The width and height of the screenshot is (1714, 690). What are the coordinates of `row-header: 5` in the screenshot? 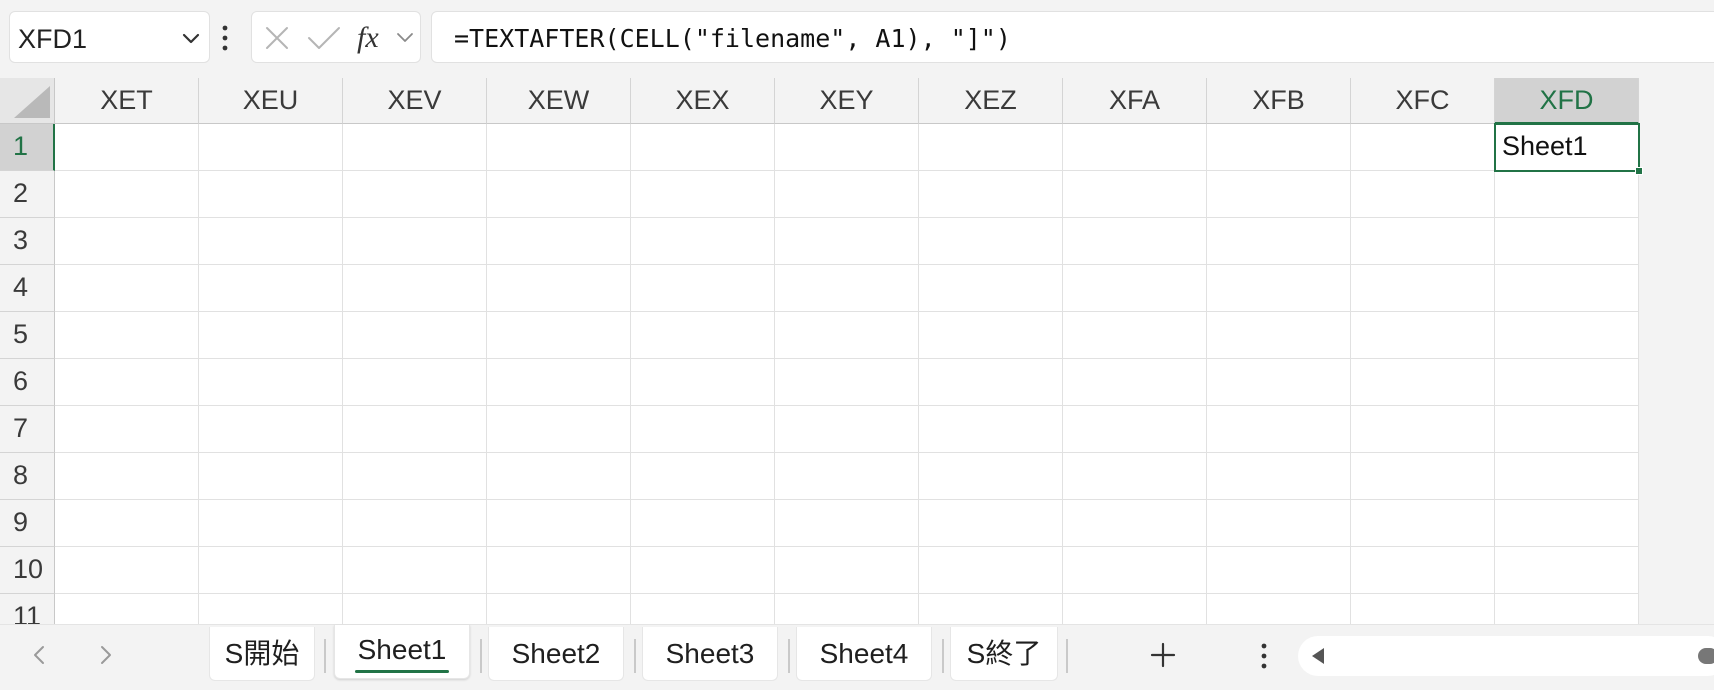 It's located at (27, 335).